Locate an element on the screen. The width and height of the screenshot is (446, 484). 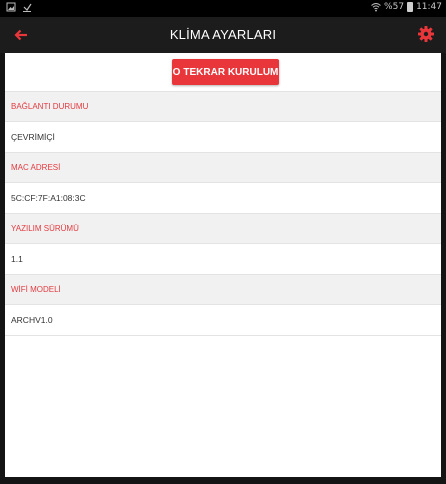
mac-address-header: MAC ADRESİ is located at coordinates (223, 168).